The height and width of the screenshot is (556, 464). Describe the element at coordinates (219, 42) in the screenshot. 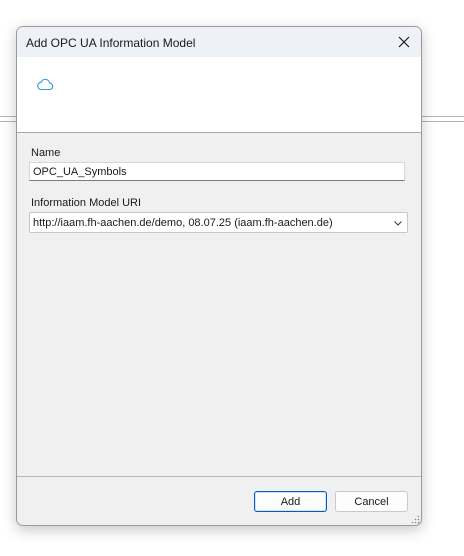

I see `title-bar: Add OPC UA Information Model` at that location.